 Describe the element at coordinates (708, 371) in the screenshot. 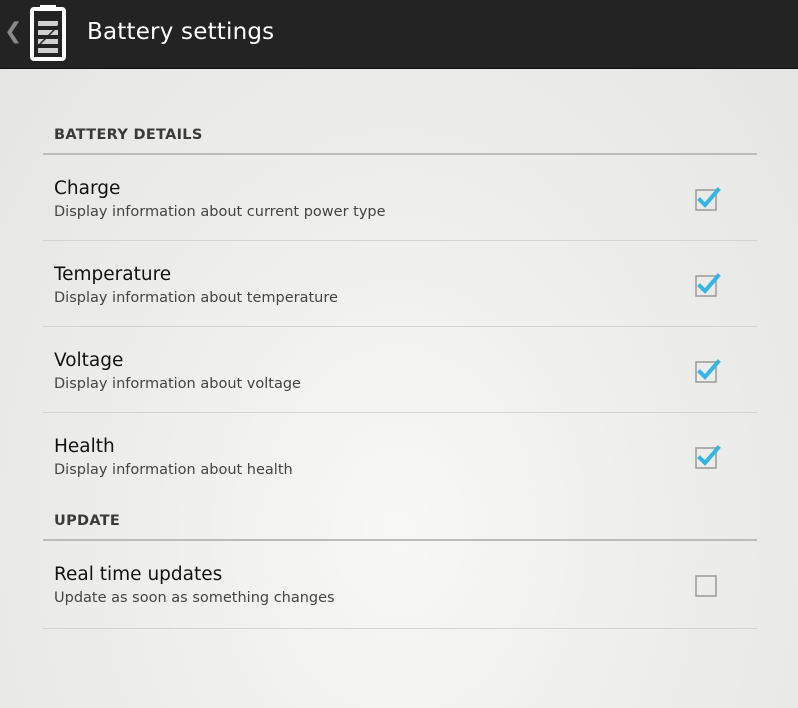

I see `voltage-checkbox` at that location.